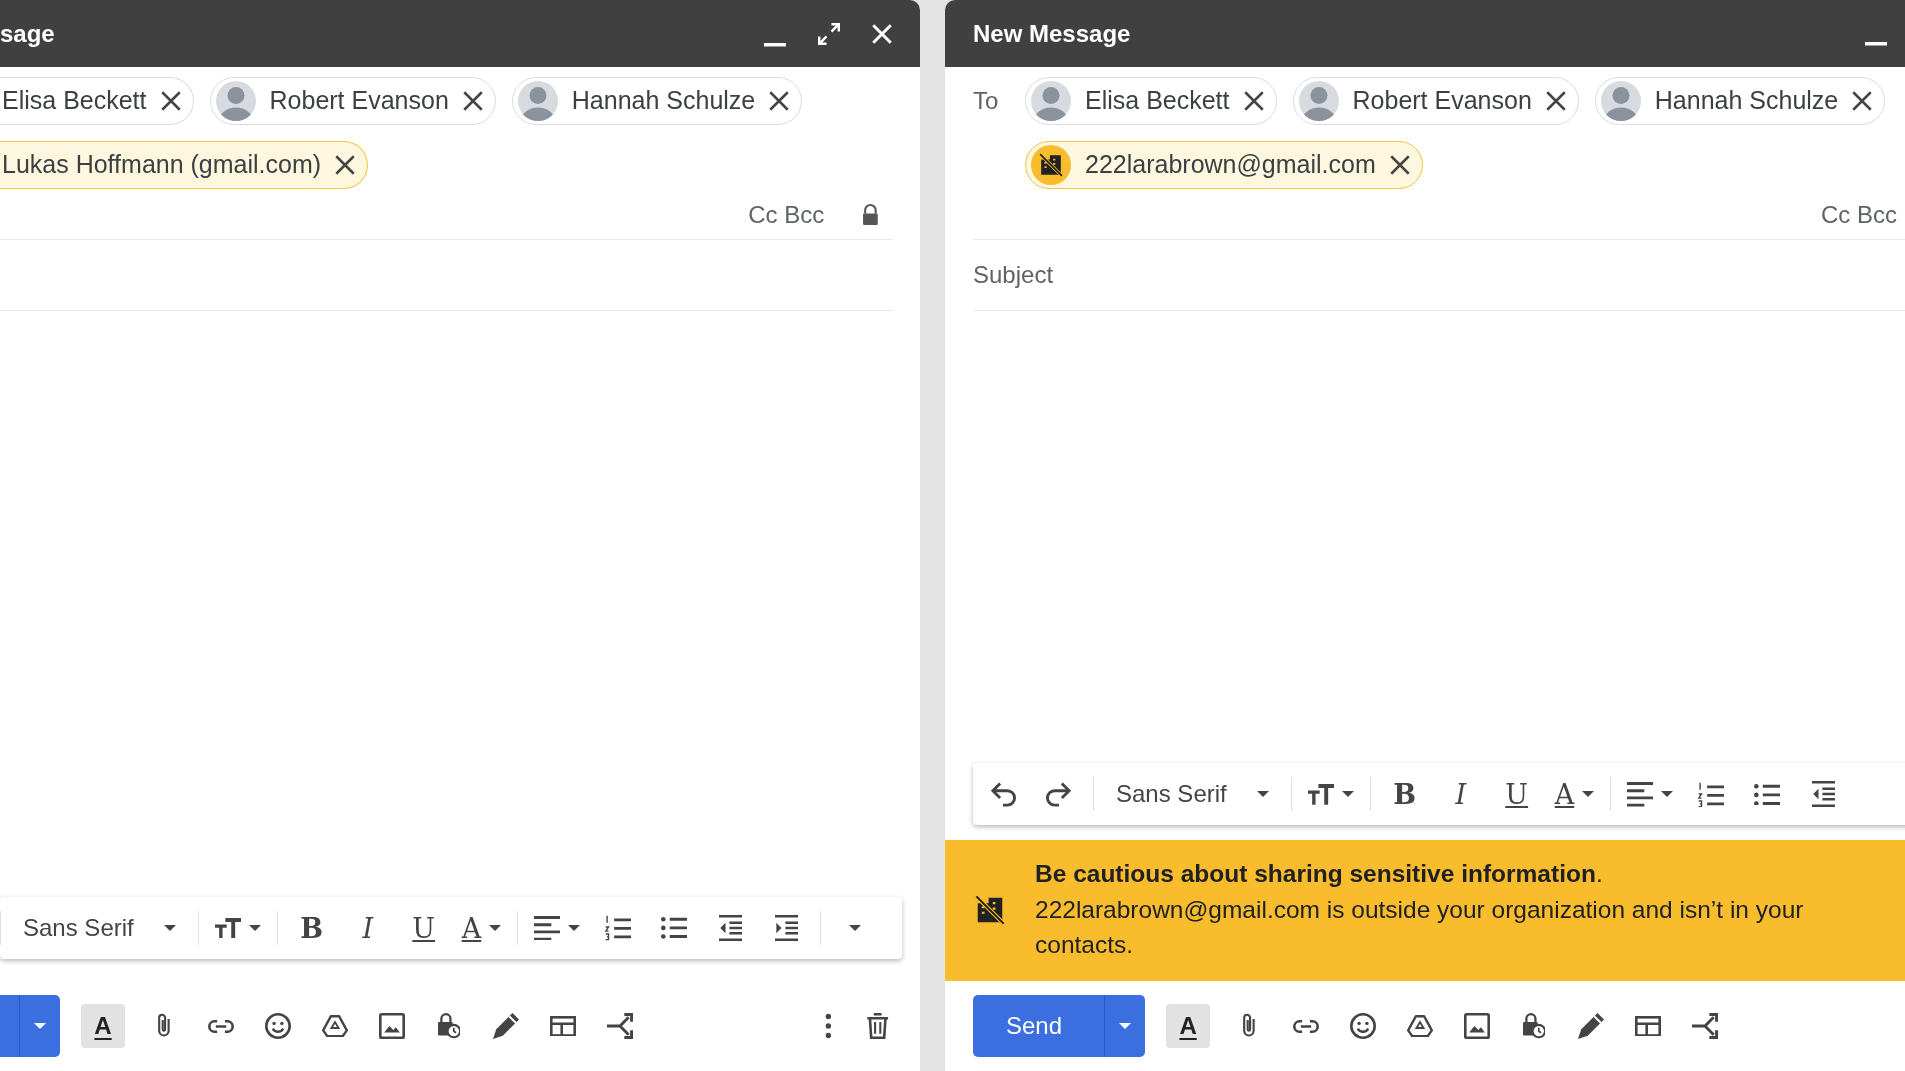  I want to click on undo-icon, so click(1003, 794).